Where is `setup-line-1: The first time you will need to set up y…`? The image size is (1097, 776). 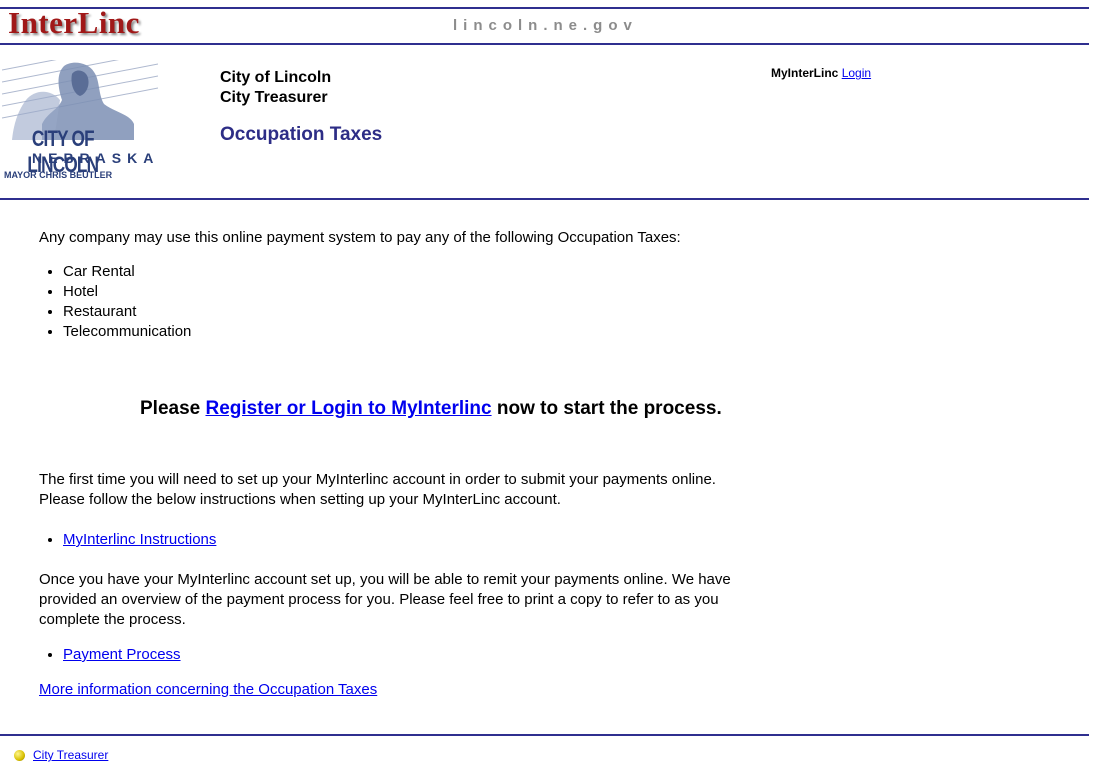
setup-line-1: The first time you will need to set up y… is located at coordinates (377, 479).